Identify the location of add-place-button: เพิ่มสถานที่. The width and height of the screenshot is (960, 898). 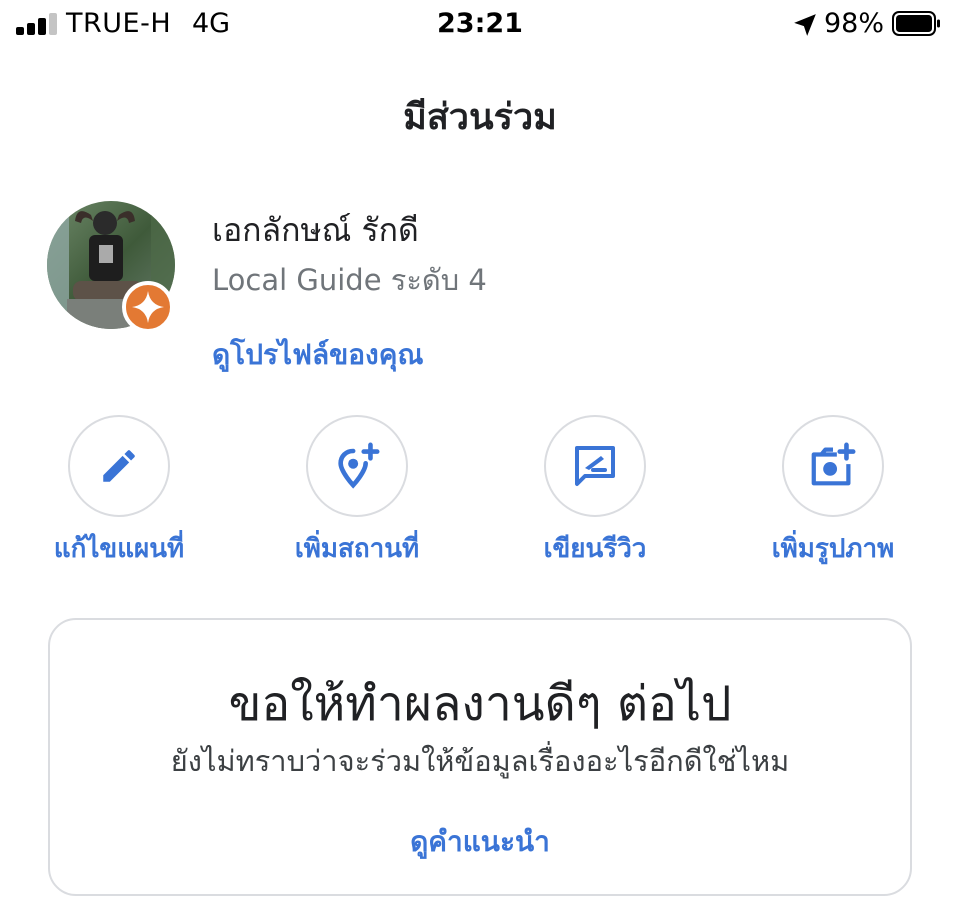
(357, 490).